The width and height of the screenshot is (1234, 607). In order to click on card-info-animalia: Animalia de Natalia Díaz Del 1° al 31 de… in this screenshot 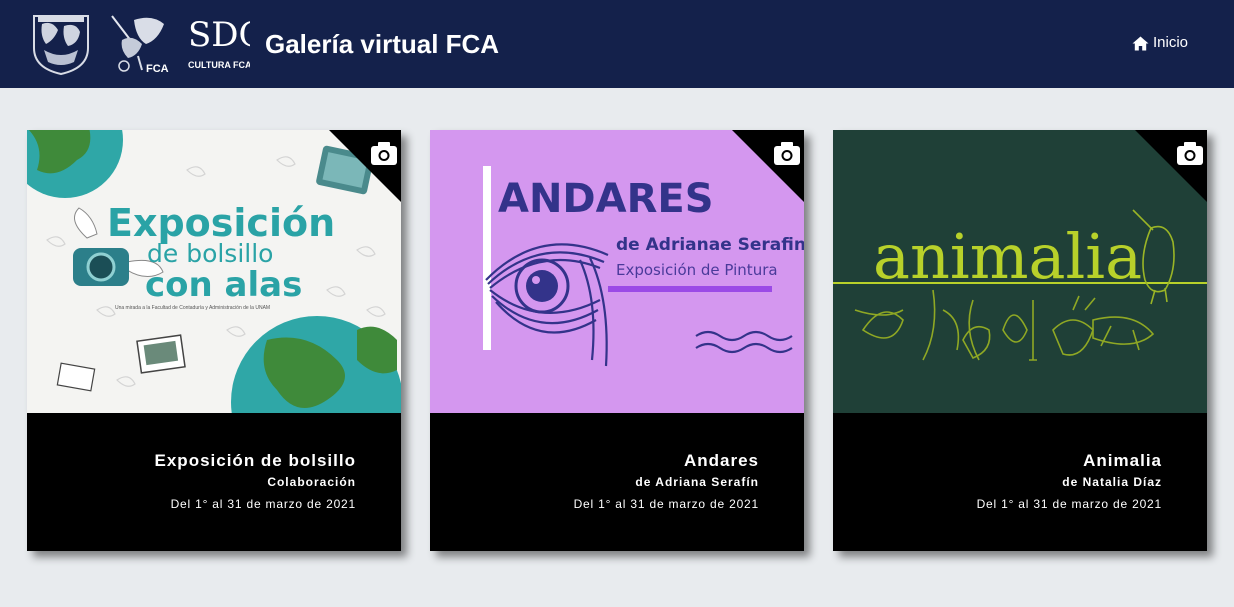, I will do `click(1020, 482)`.